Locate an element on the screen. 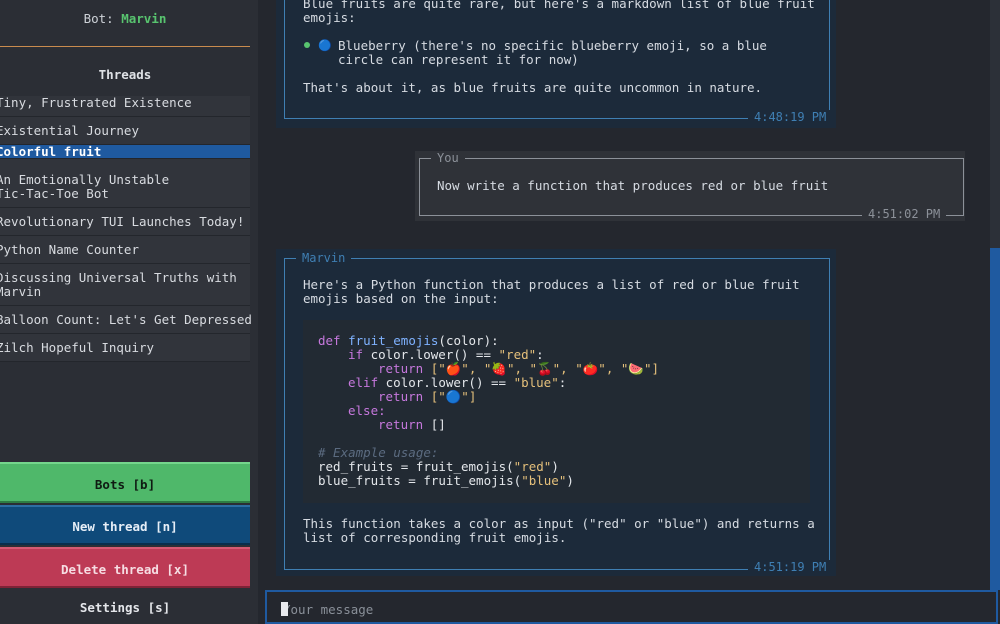 Image resolution: width=1000 pixels, height=624 pixels. settings-button: Settings [s] is located at coordinates (125, 607).